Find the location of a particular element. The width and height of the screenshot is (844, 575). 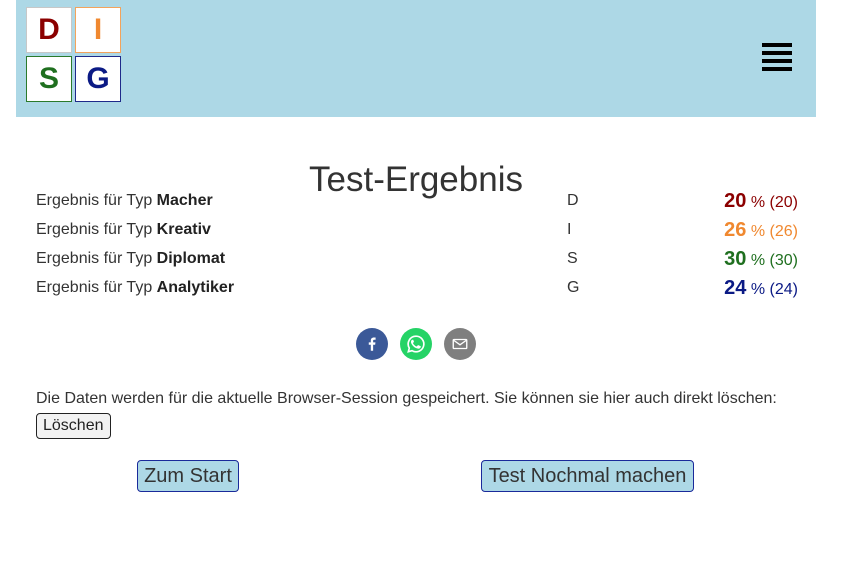

result-type: Diplomat is located at coordinates (191, 258).